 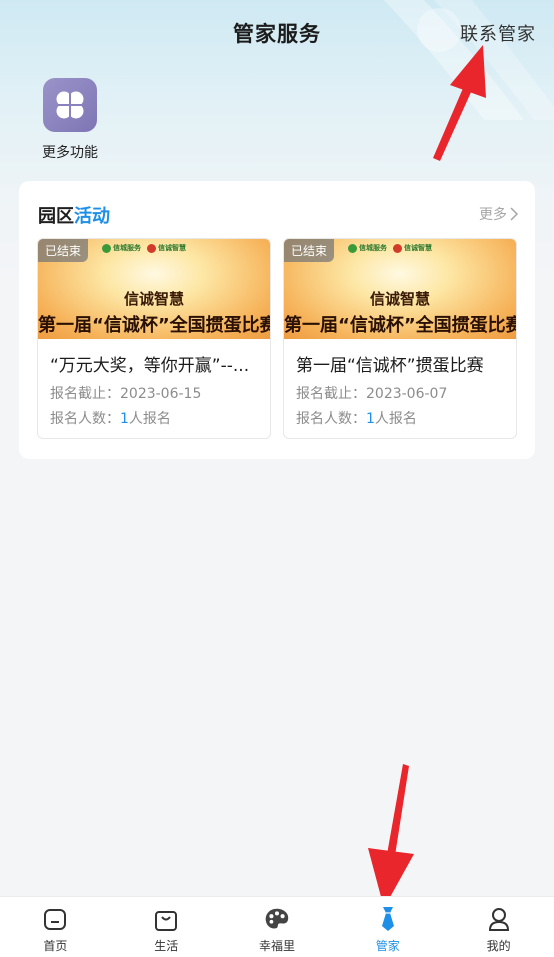 I want to click on tab-label: 首页, so click(x=55, y=946).